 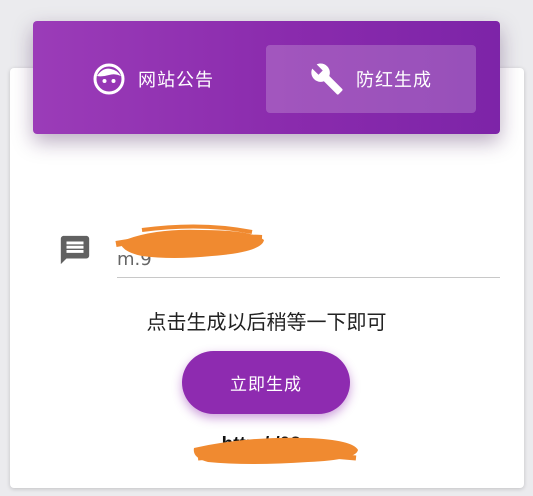 I want to click on generate-button: 立即生成, so click(x=266, y=382).